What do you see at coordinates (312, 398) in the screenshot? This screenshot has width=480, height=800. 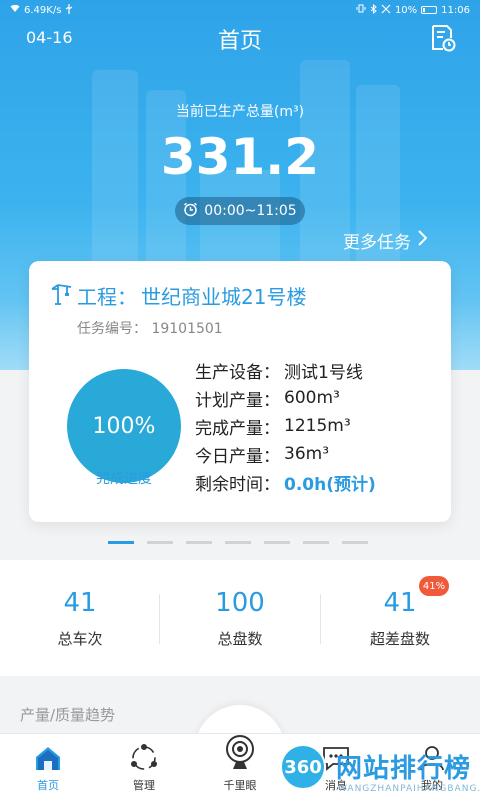 I see `info-value: 600m³` at bounding box center [312, 398].